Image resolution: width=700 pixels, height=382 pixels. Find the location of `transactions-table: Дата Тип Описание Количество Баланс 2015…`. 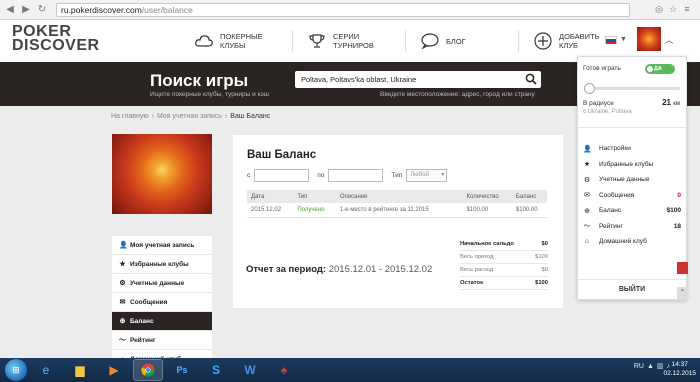

transactions-table: Дата Тип Описание Количество Баланс 2015… is located at coordinates (397, 204).